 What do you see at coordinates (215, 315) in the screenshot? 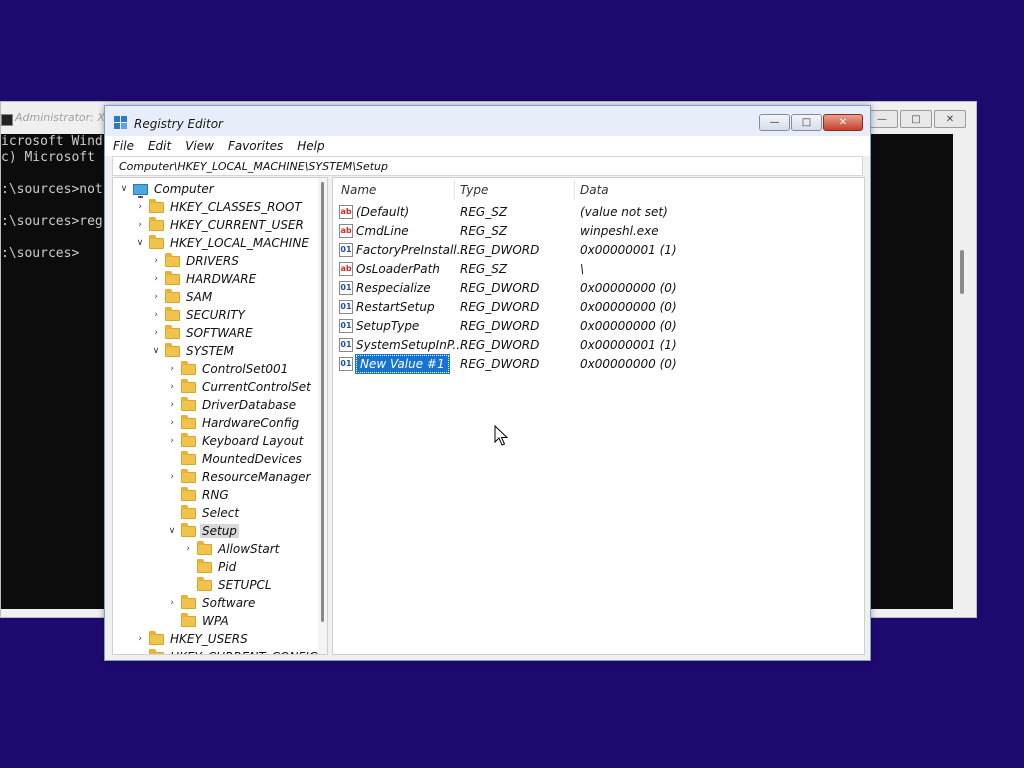
I see `tree-node-label: SECURITY` at bounding box center [215, 315].